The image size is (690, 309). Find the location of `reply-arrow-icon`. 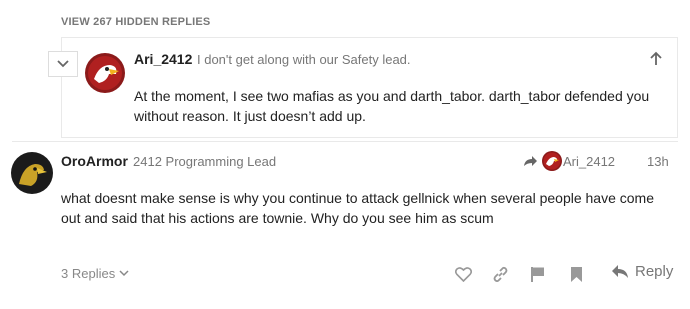

reply-arrow-icon is located at coordinates (530, 161).